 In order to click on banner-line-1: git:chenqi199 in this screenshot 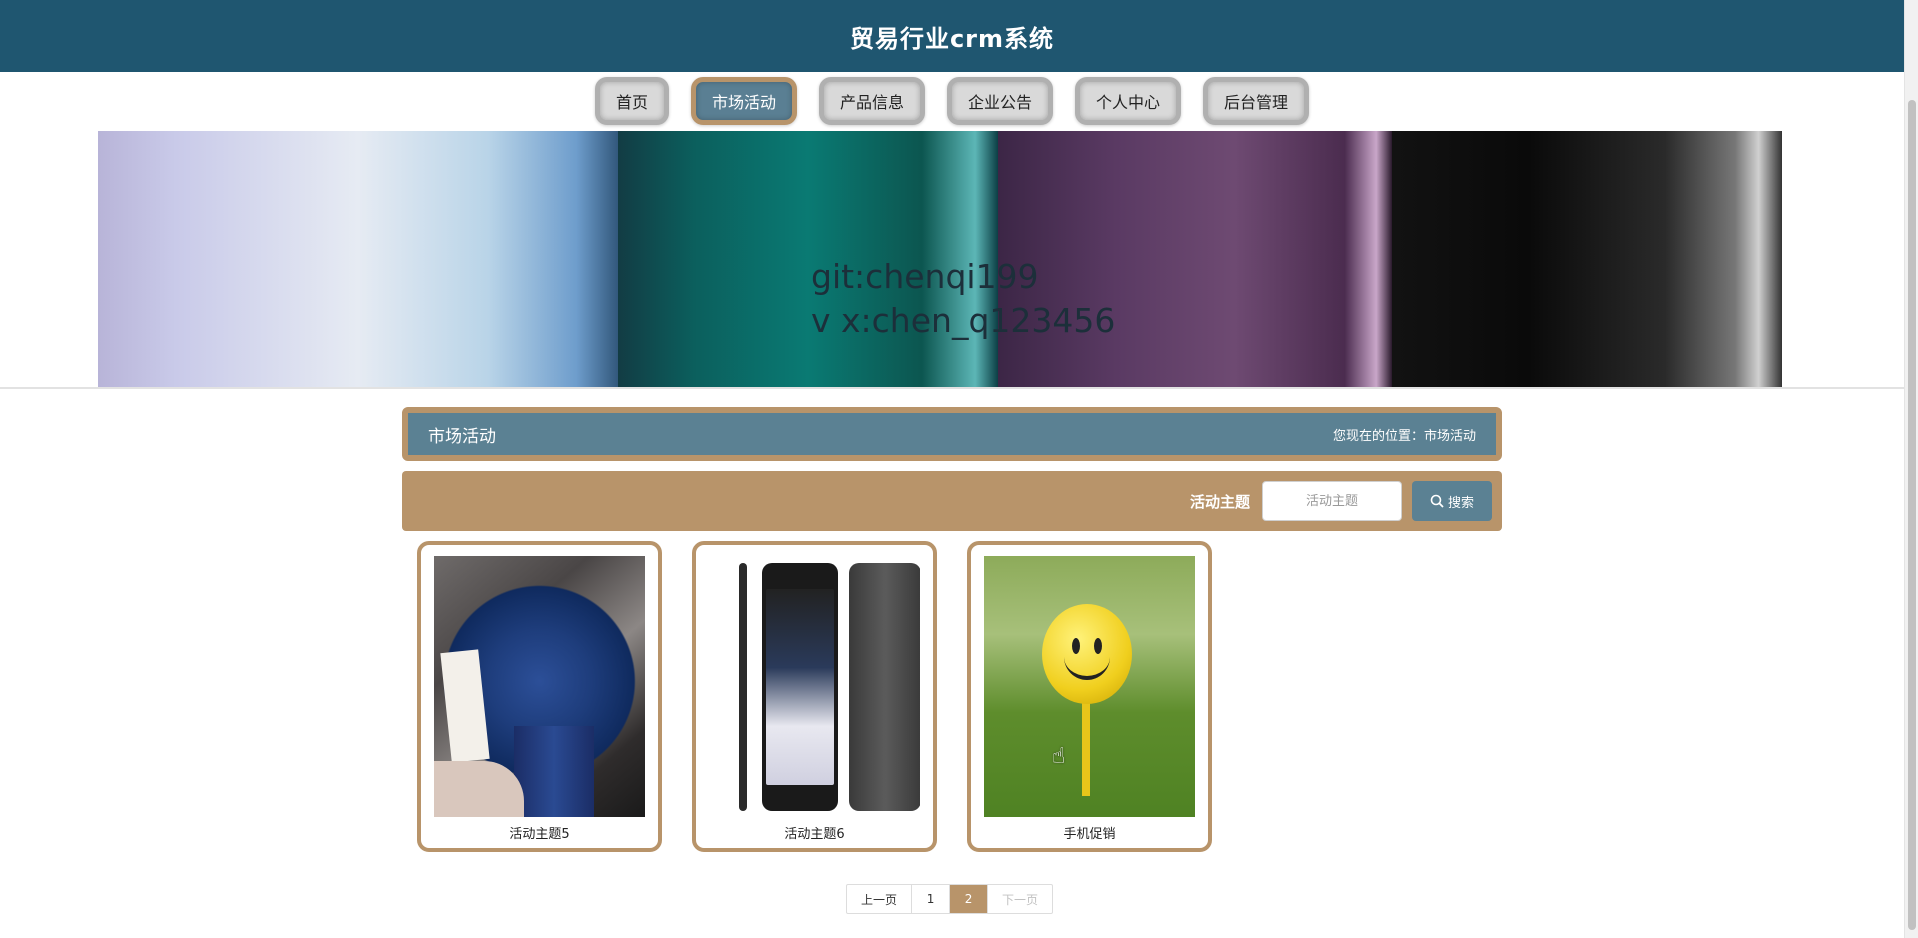, I will do `click(925, 276)`.